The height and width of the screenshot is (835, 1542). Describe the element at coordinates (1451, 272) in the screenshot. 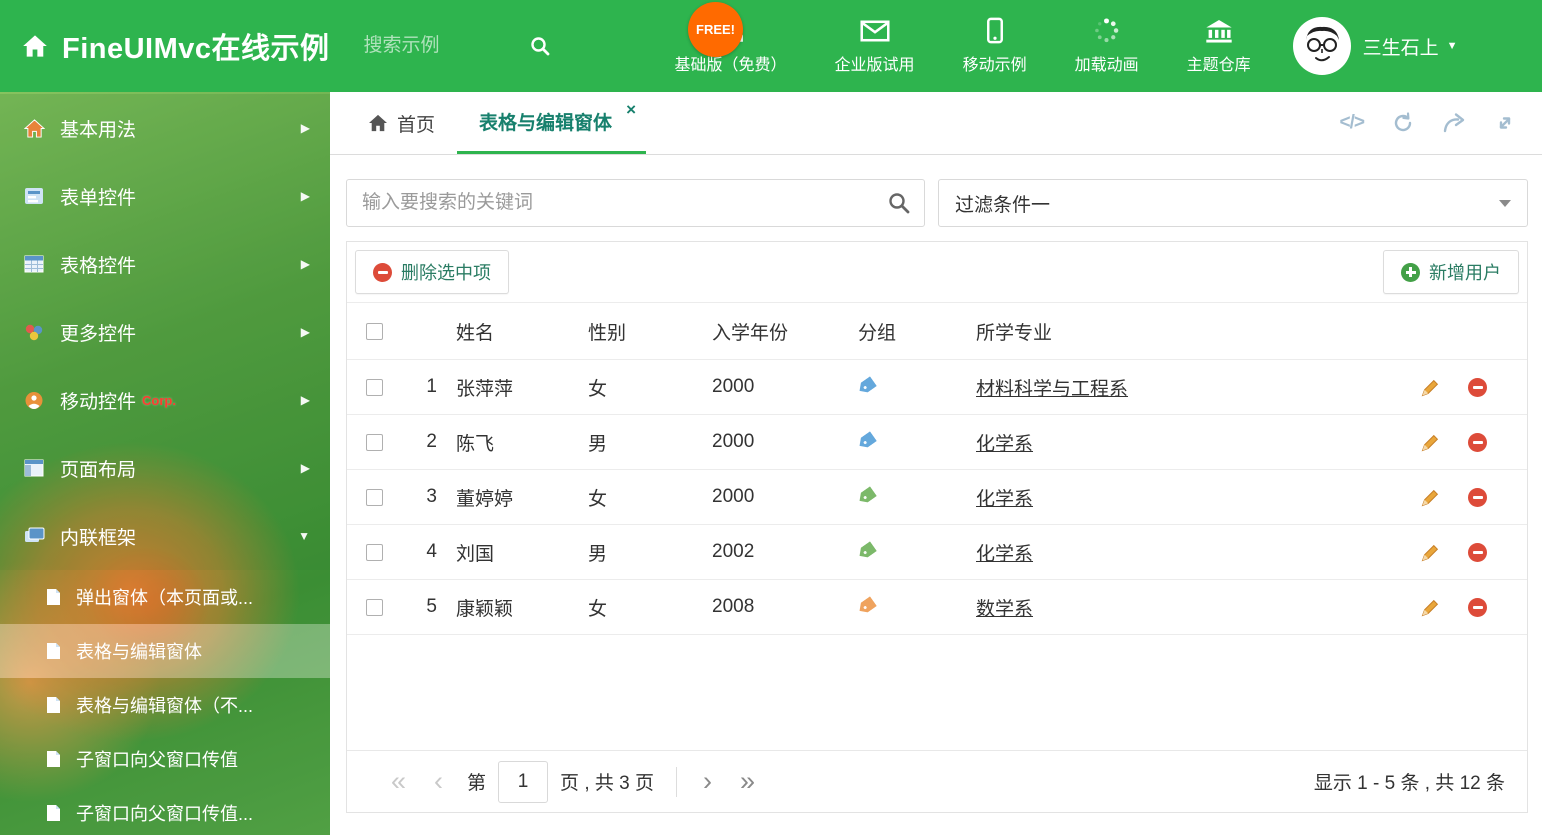

I see `add-user-button: 新增用户` at that location.